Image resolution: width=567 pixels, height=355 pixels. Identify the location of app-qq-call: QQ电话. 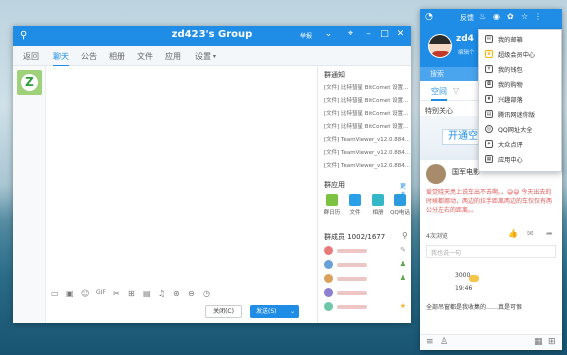
(400, 205).